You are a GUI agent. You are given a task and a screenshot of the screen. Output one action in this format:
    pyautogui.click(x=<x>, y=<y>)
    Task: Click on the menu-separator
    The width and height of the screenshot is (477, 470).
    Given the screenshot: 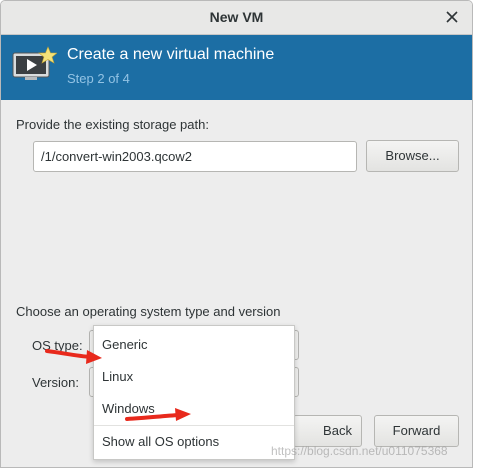 What is the action you would take?
    pyautogui.click(x=194, y=425)
    